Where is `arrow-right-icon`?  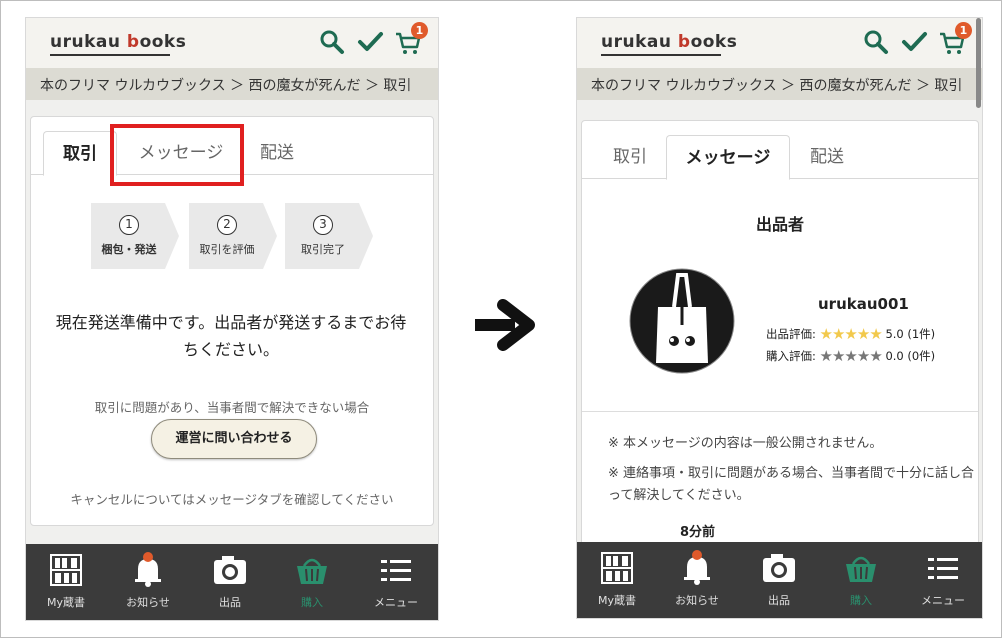
arrow-right-icon is located at coordinates (505, 325).